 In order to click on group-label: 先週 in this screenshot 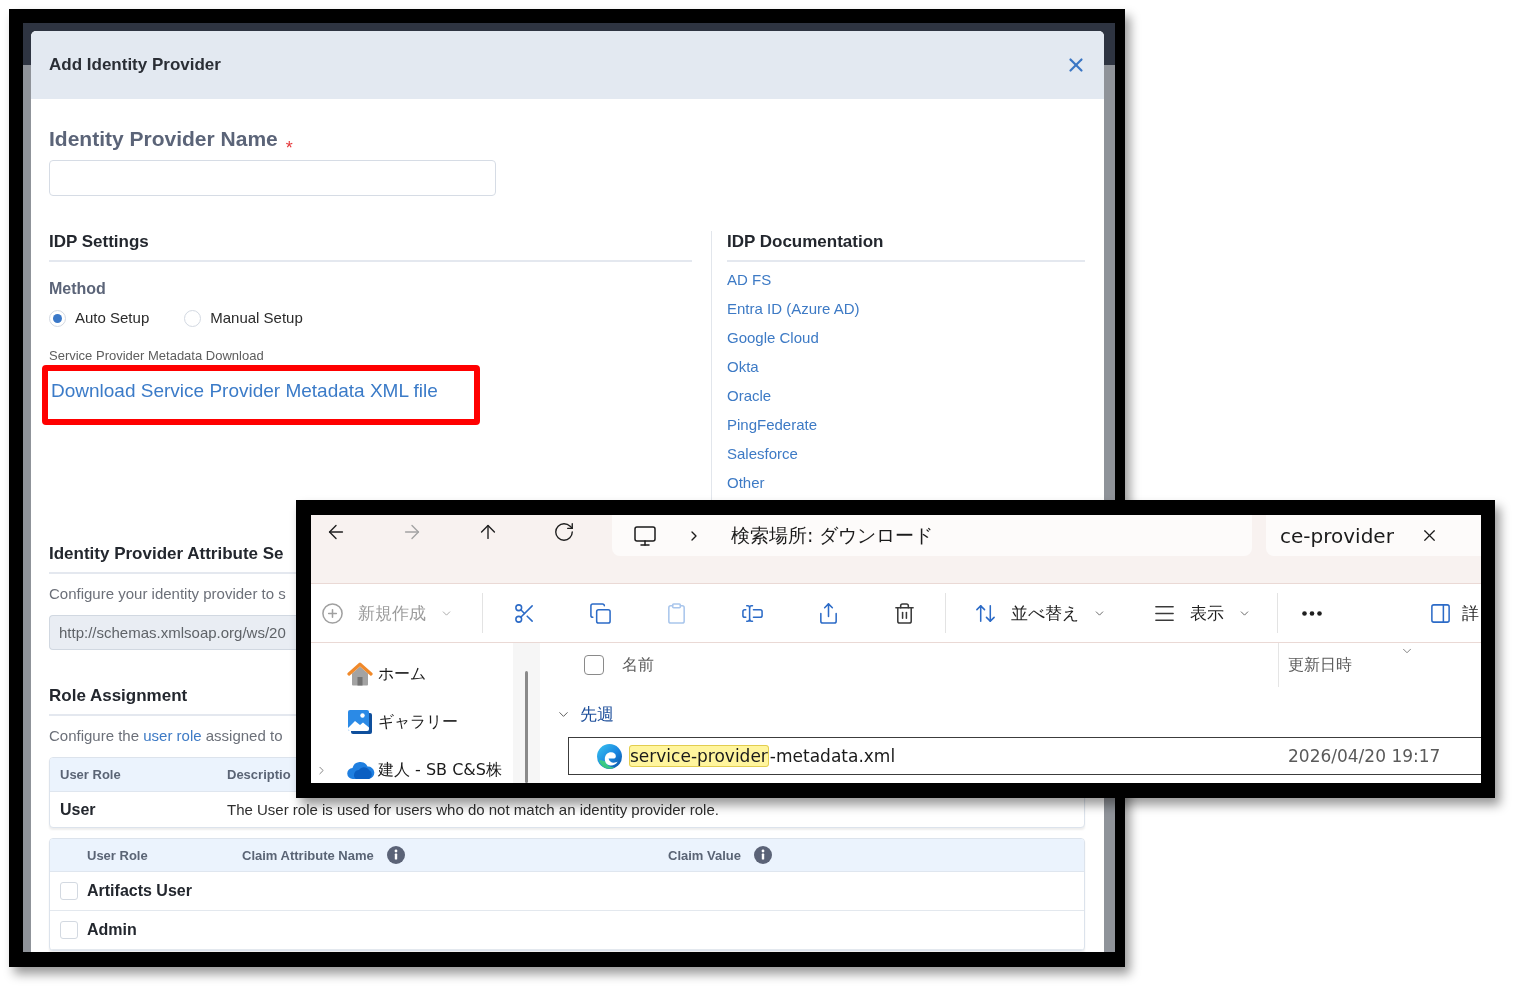, I will do `click(597, 714)`.